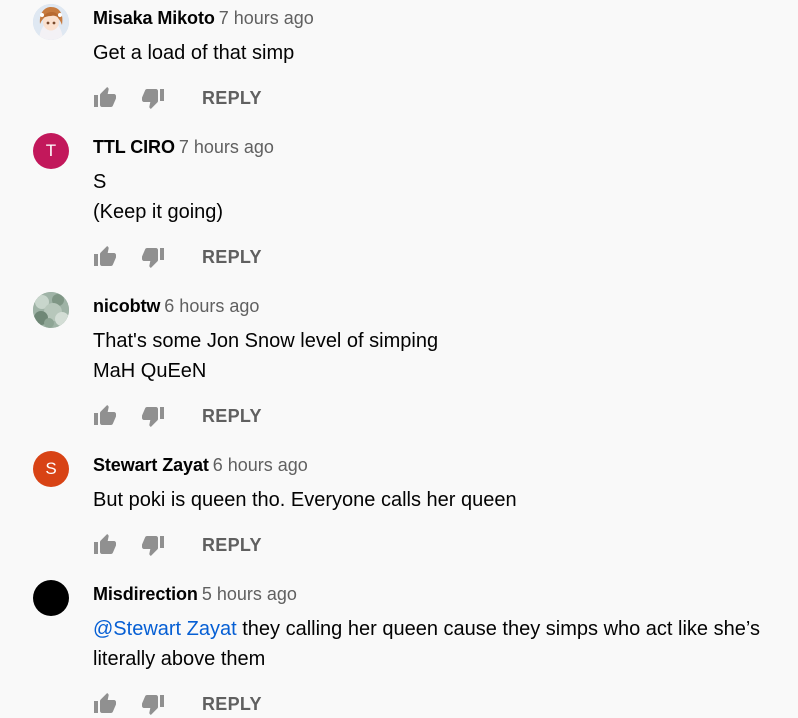 This screenshot has width=798, height=718. Describe the element at coordinates (249, 594) in the screenshot. I see `timestamp: 5 hours ago` at that location.